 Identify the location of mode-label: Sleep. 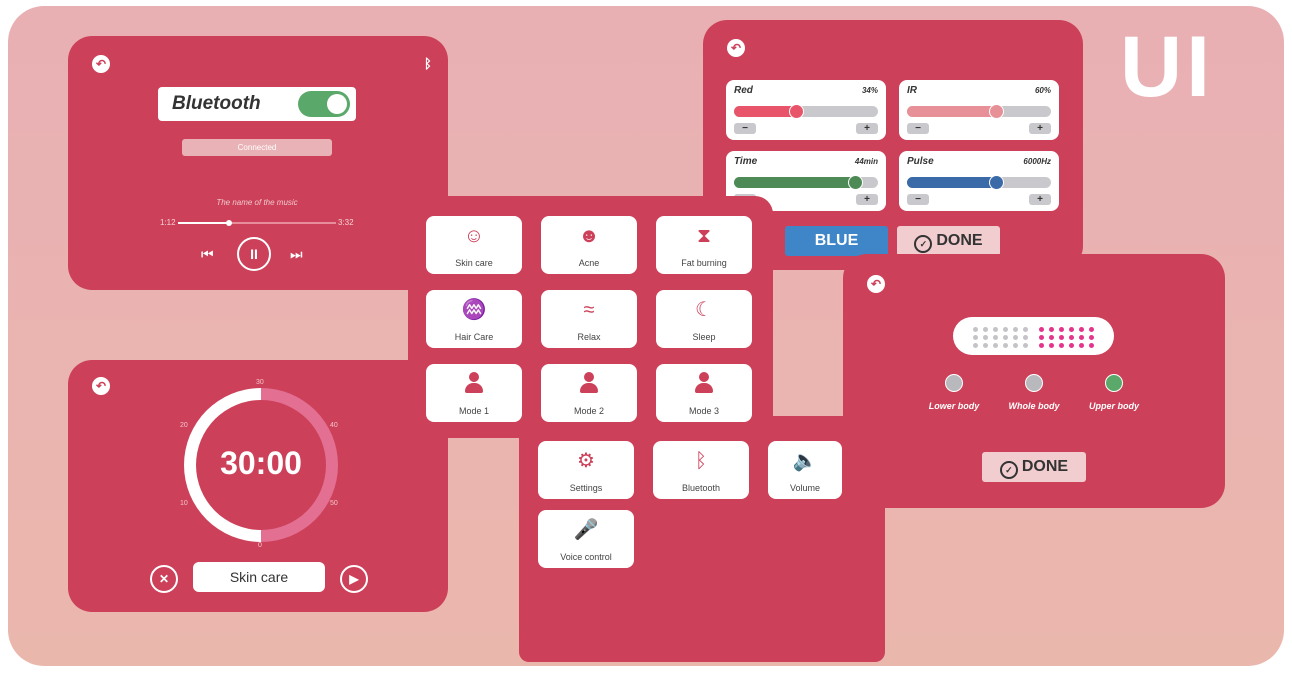
(704, 337).